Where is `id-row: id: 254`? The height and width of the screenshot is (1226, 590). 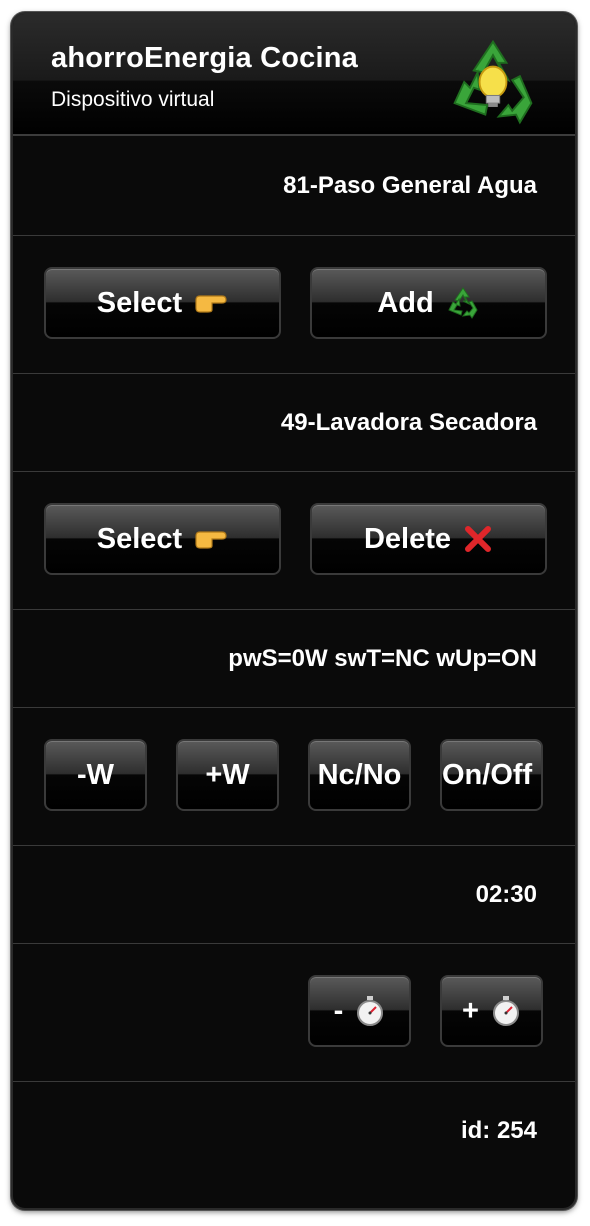 id-row: id: 254 is located at coordinates (294, 1131).